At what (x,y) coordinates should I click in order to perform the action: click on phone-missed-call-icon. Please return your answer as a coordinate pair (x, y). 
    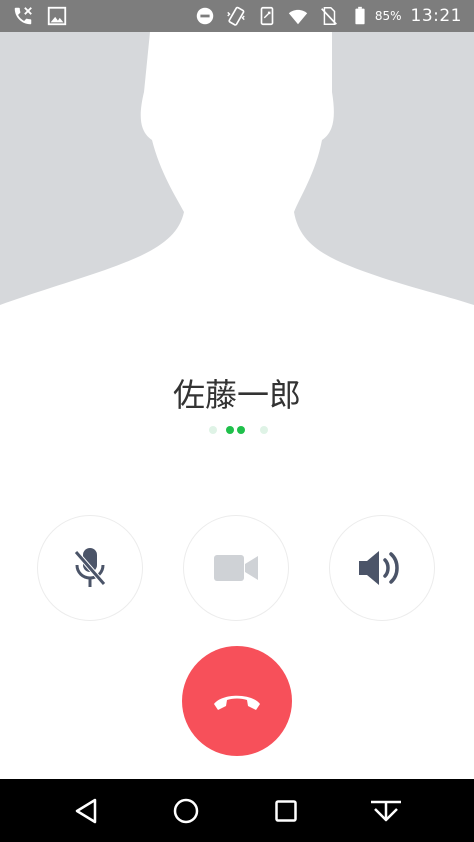
    Looking at the image, I should click on (23, 16).